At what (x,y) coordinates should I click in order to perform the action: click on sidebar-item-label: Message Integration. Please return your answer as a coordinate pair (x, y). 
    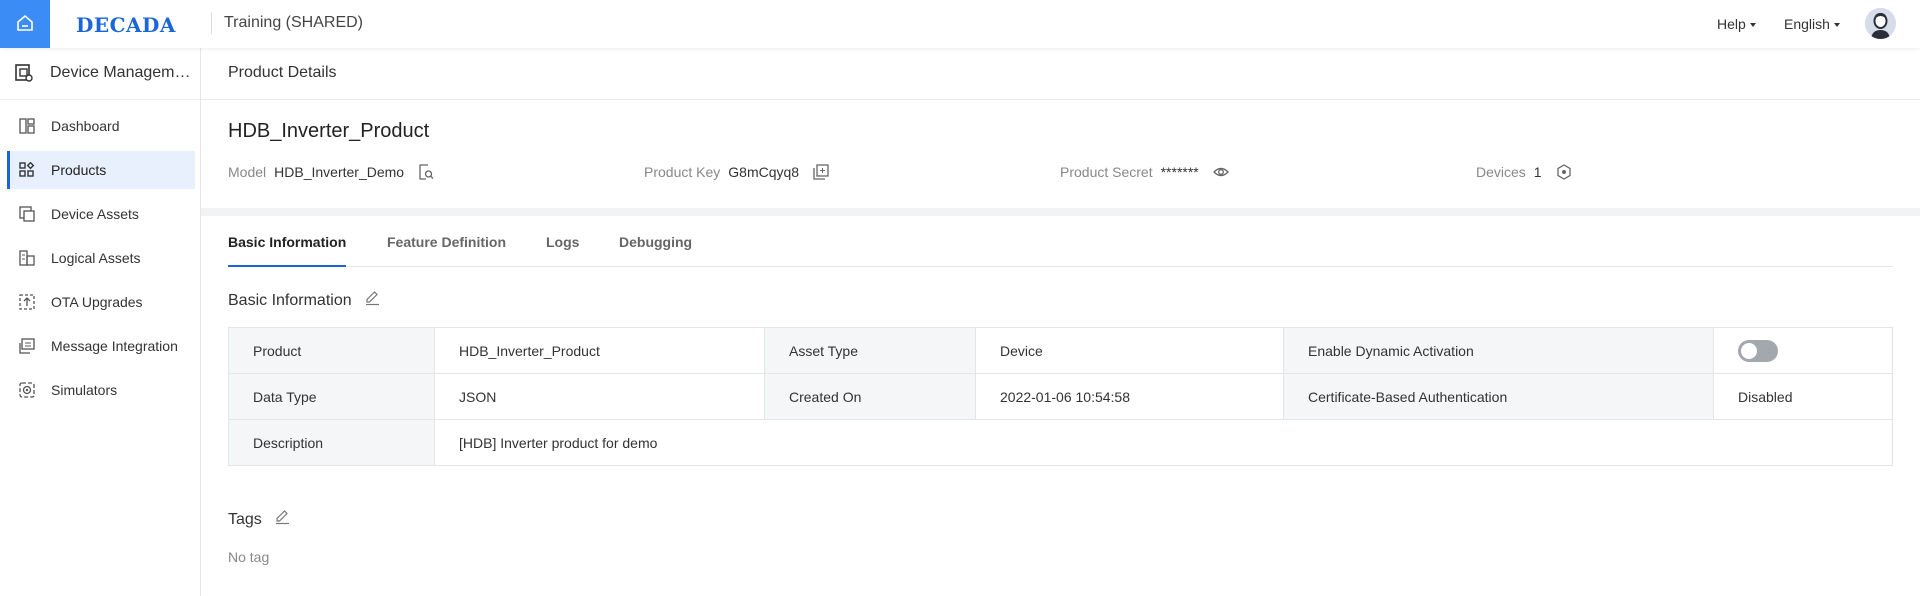
    Looking at the image, I should click on (114, 346).